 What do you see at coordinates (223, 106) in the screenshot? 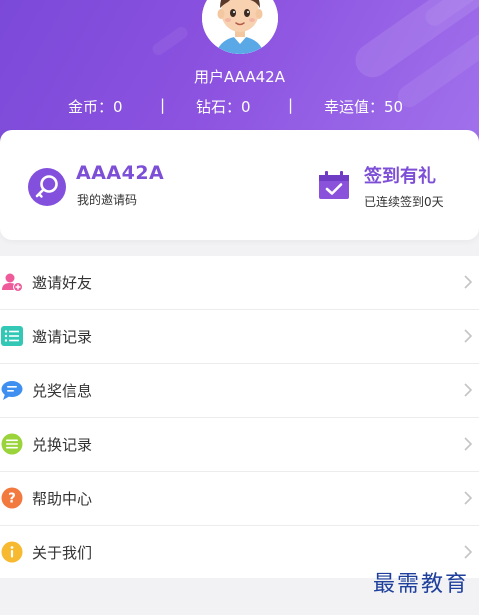
I see `diamonds-stat: 钻石：0` at bounding box center [223, 106].